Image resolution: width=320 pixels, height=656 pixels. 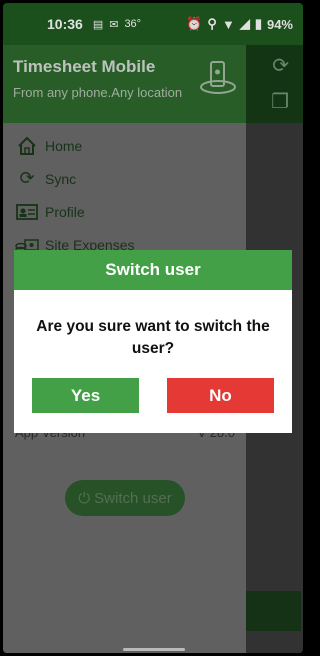 I want to click on home-indicator, so click(x=154, y=649).